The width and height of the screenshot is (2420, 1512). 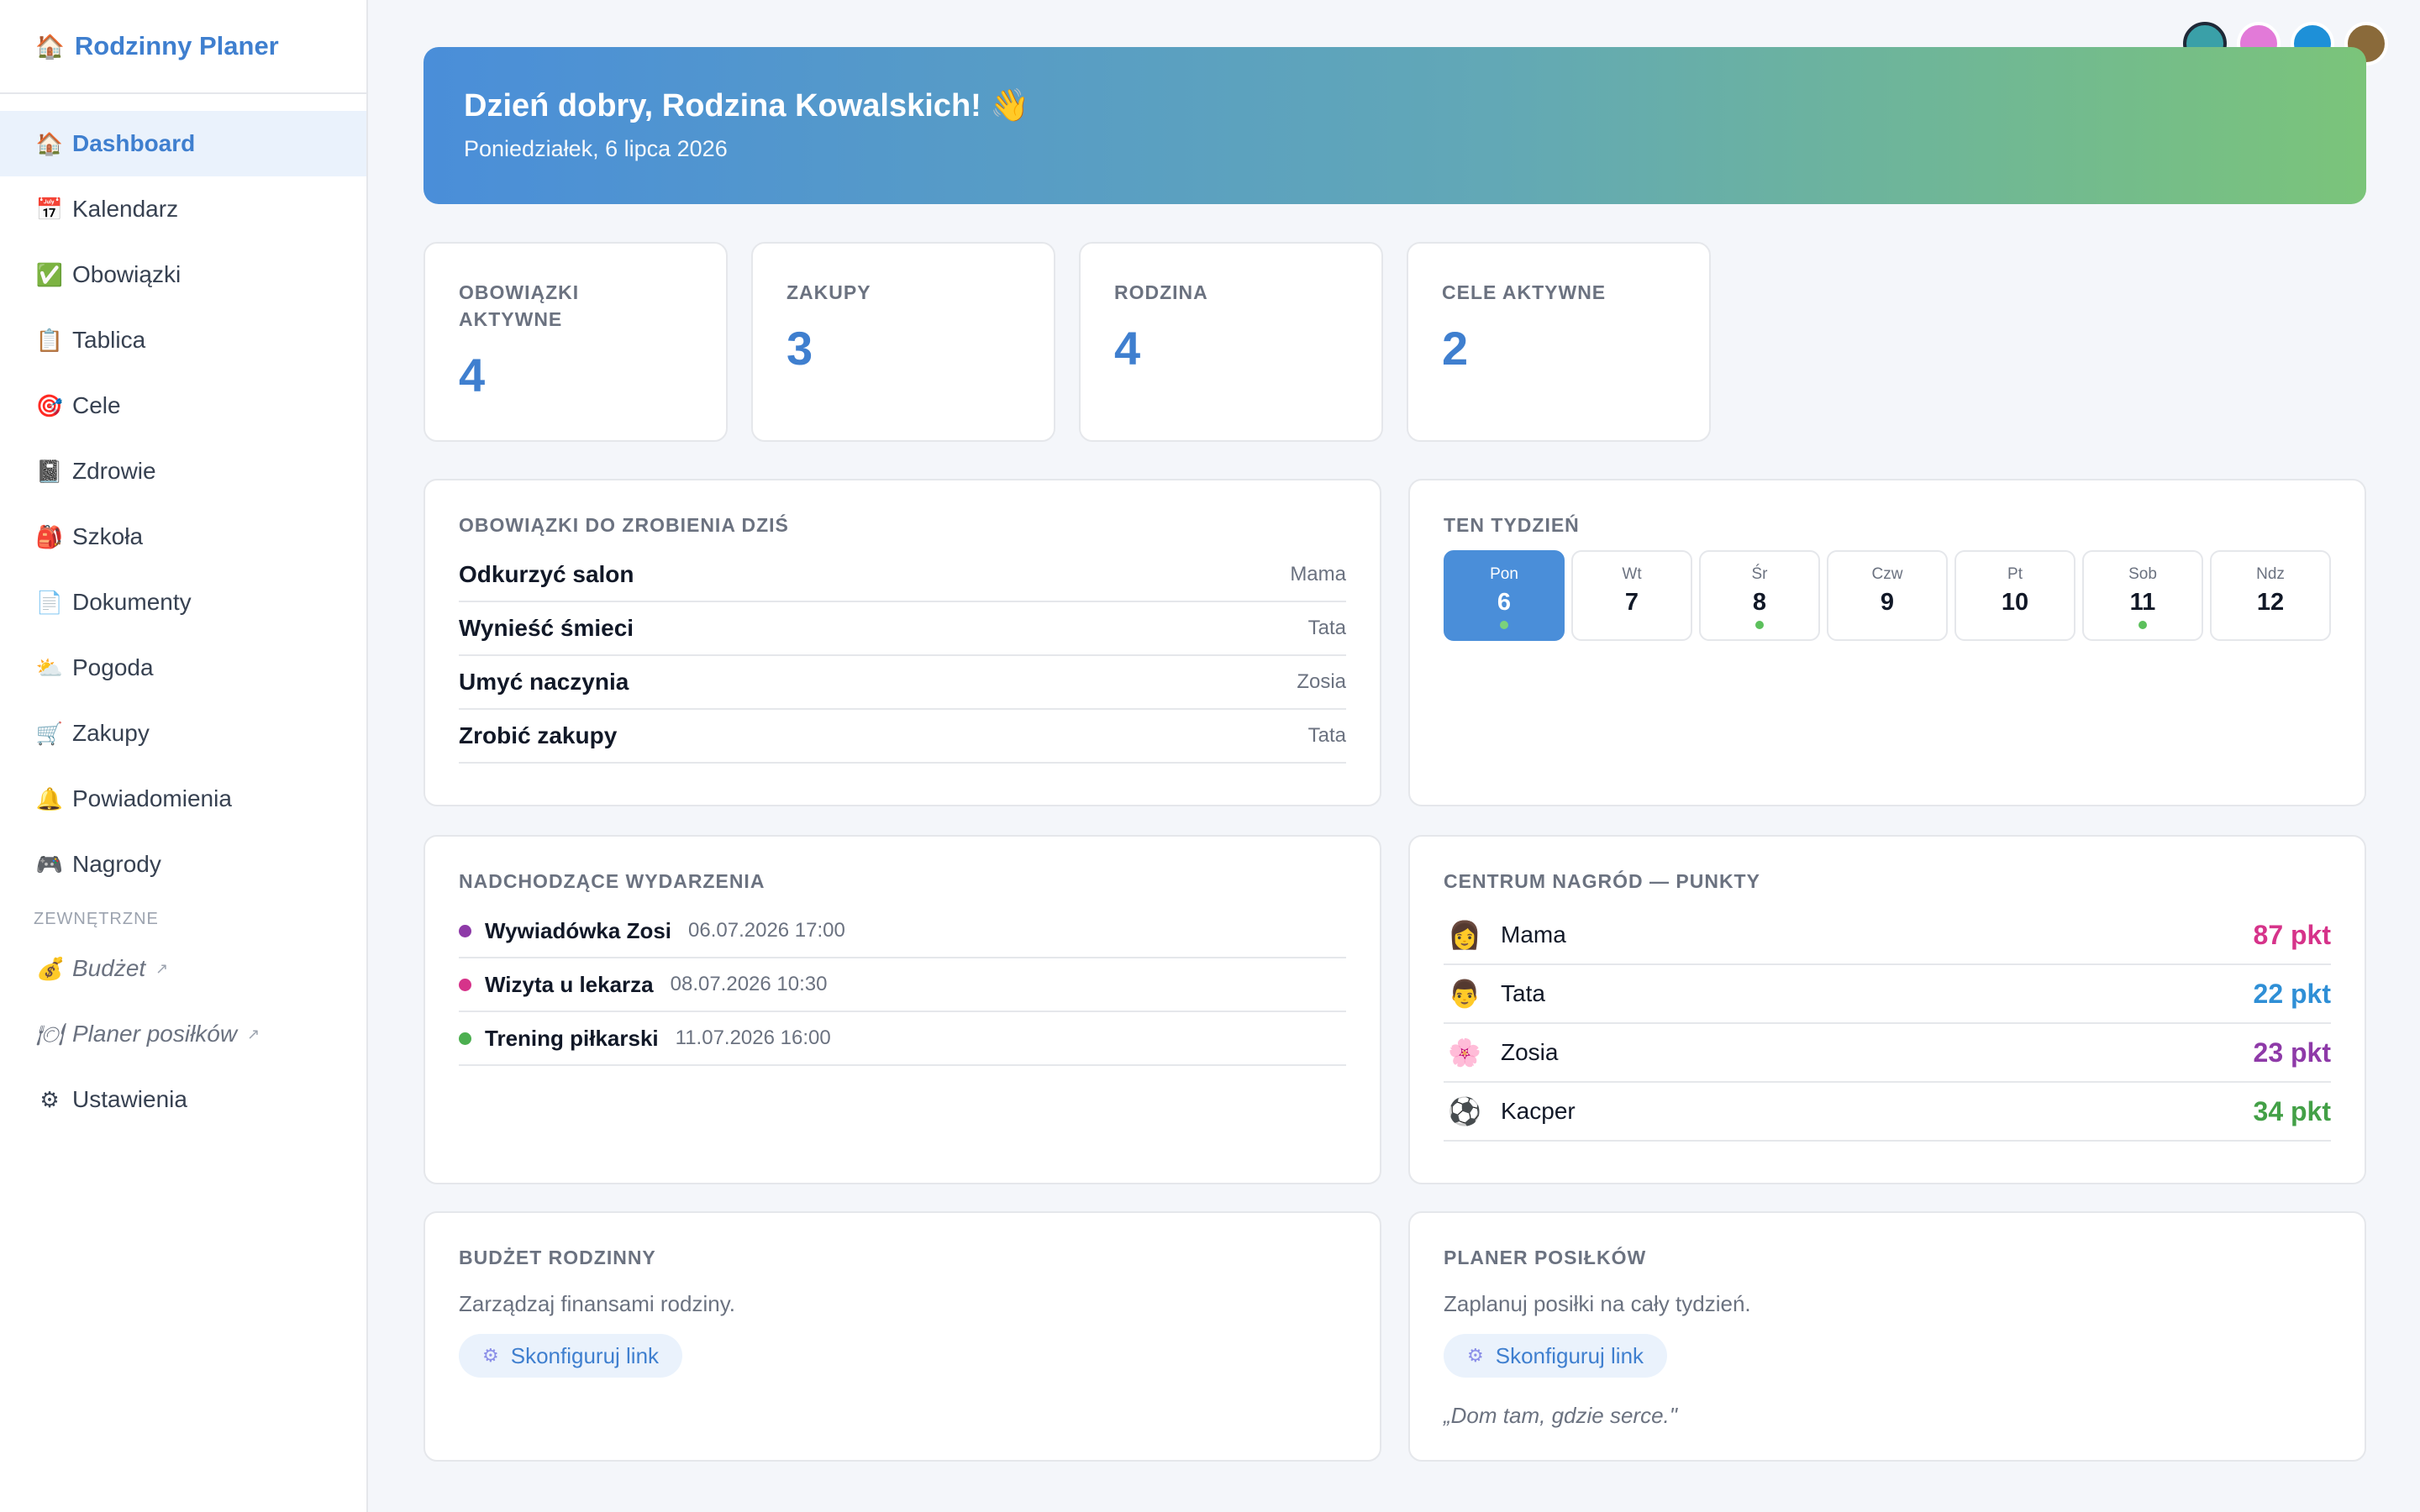 I want to click on day-cell: Sob 11, so click(x=2143, y=595).